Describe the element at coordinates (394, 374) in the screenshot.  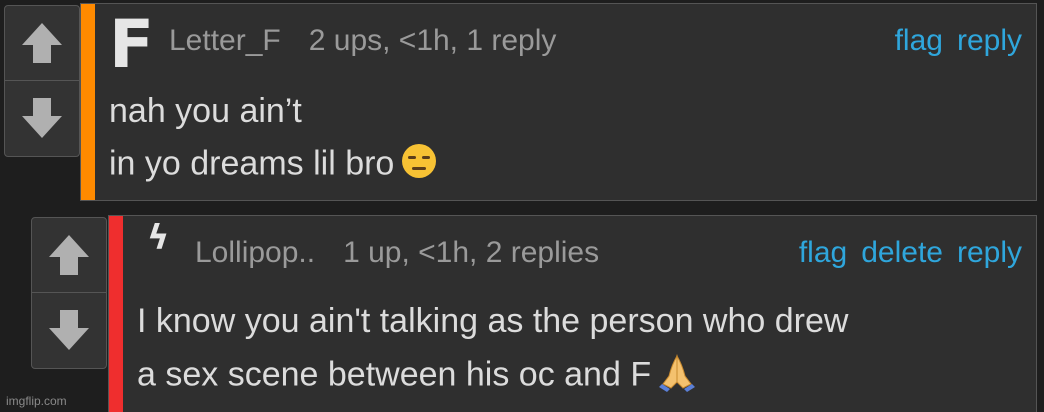
I see `comment-text: a sex scene between his oc and F` at that location.